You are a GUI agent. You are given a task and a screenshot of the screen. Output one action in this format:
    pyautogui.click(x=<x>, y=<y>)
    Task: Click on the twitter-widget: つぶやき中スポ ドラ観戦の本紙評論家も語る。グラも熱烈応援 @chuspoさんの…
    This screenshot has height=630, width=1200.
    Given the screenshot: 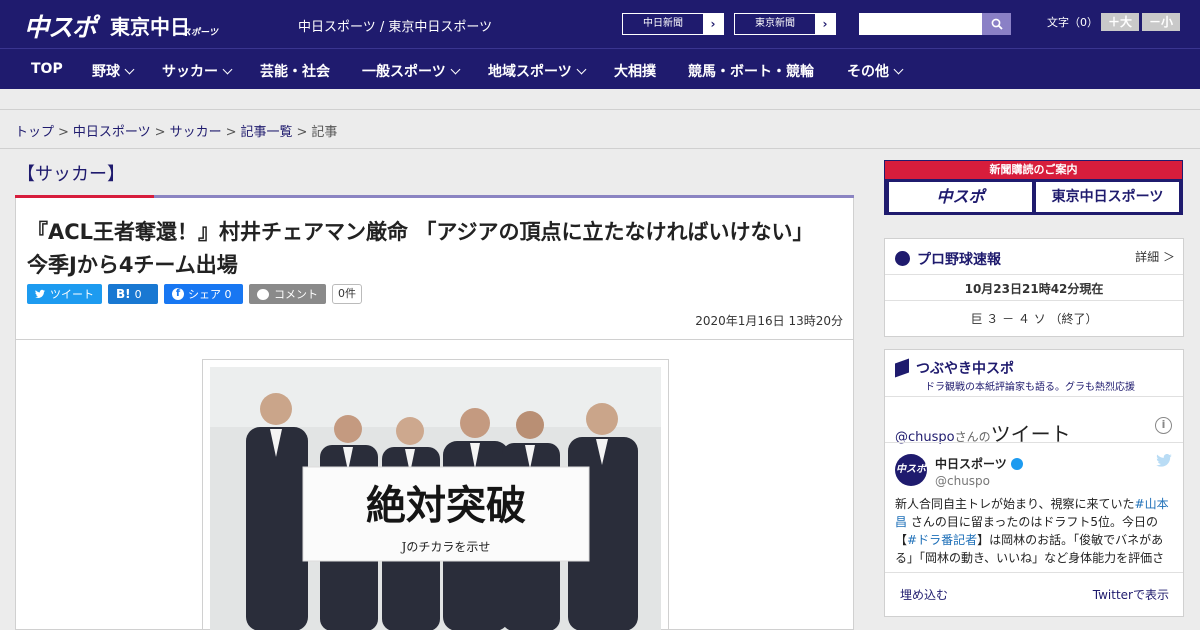 What is the action you would take?
    pyautogui.click(x=1034, y=483)
    